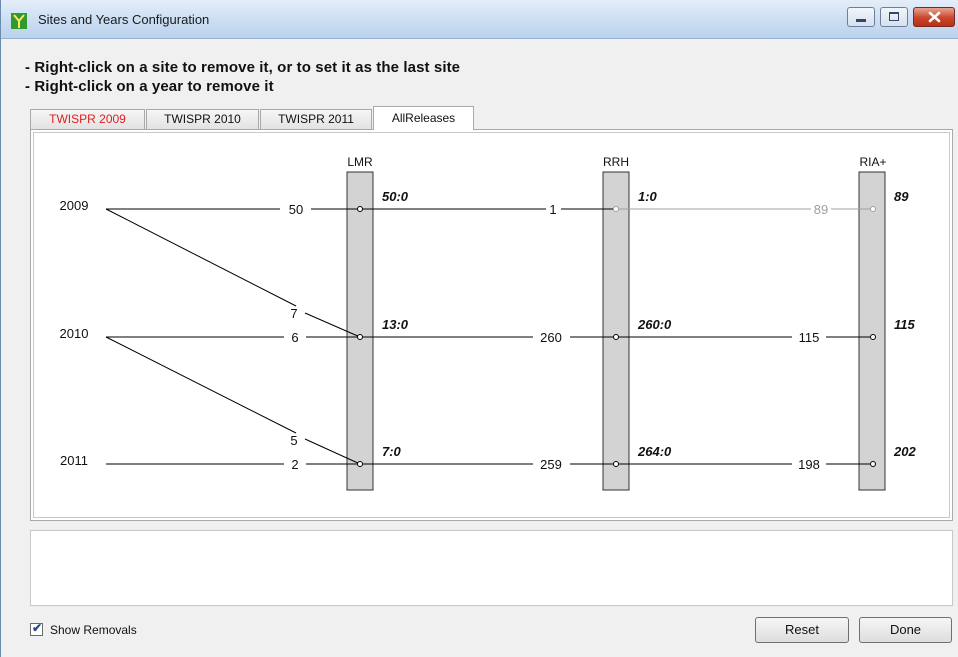 Image resolution: width=958 pixels, height=657 pixels. What do you see at coordinates (616, 331) in the screenshot?
I see `site-bar-rrh` at bounding box center [616, 331].